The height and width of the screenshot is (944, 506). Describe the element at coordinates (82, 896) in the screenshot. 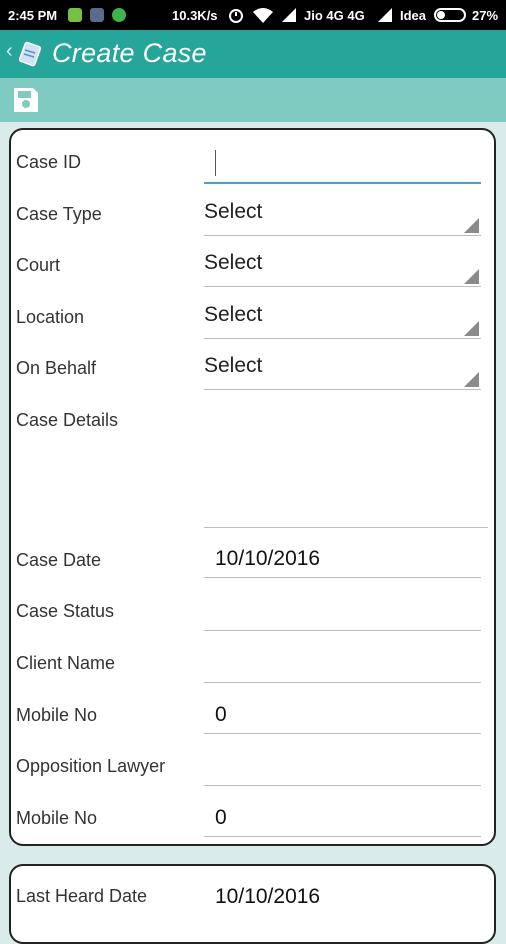

I see `last-heard-date-label: Last Heard Date` at that location.